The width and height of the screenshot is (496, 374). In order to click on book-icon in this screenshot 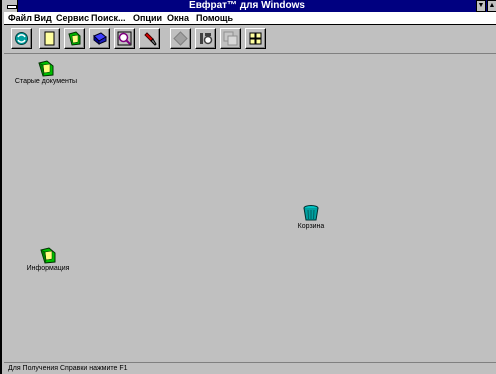, I will do `click(100, 39)`.